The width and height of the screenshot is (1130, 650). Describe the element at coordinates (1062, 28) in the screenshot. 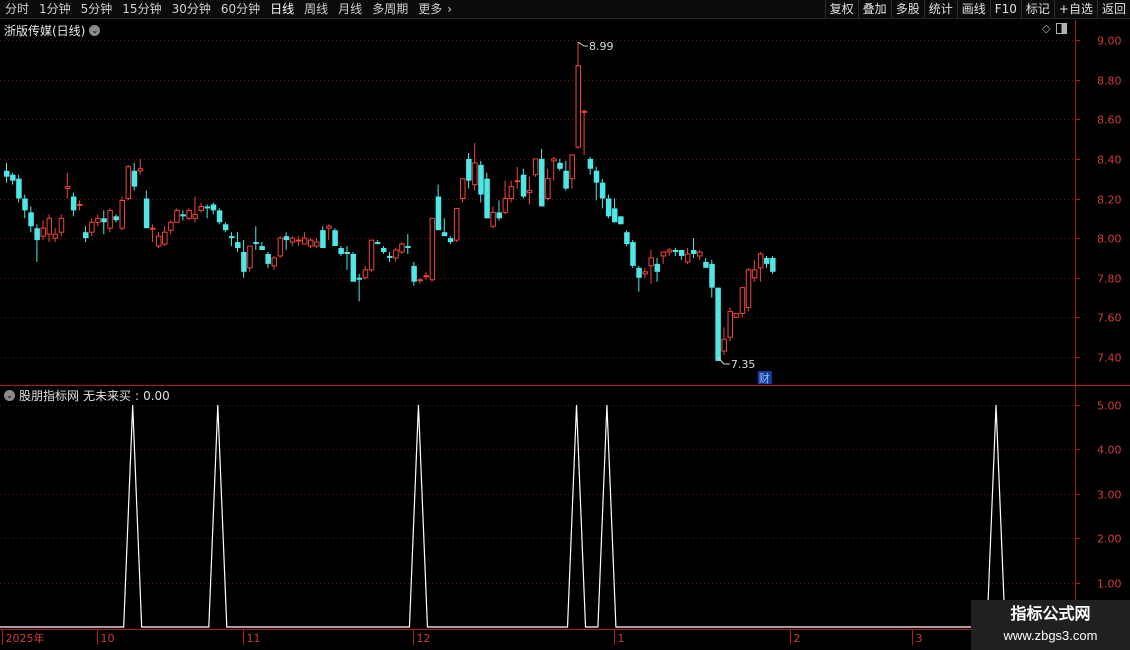

I see `layout-toggle-icon` at that location.